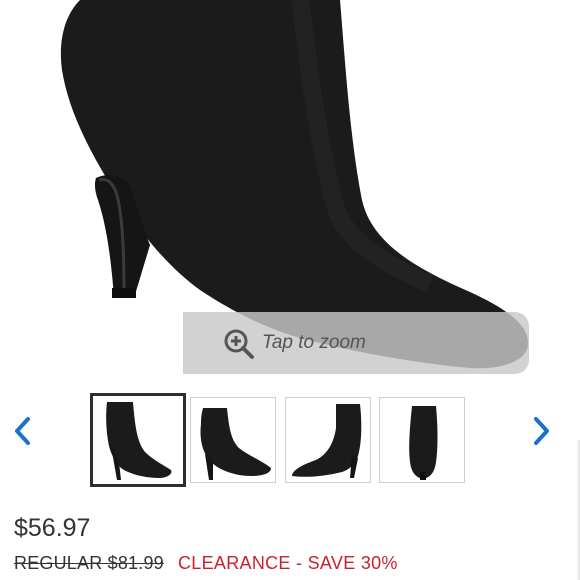 The height and width of the screenshot is (580, 580). Describe the element at coordinates (235, 444) in the screenshot. I see `thumbnail-boot-outer` at that location.